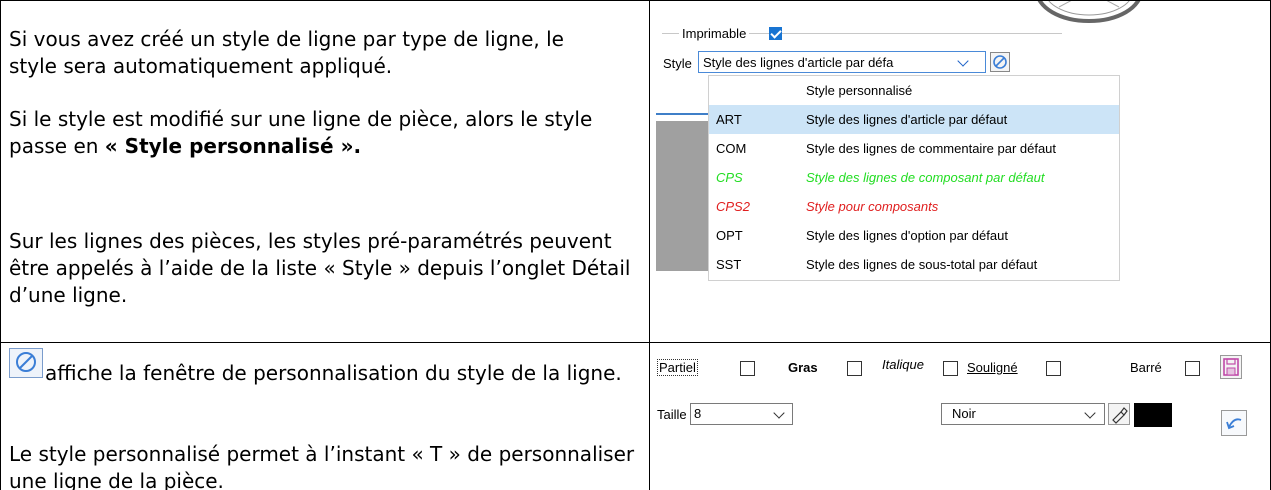  What do you see at coordinates (1192, 368) in the screenshot?
I see `barre-checkbox` at bounding box center [1192, 368].